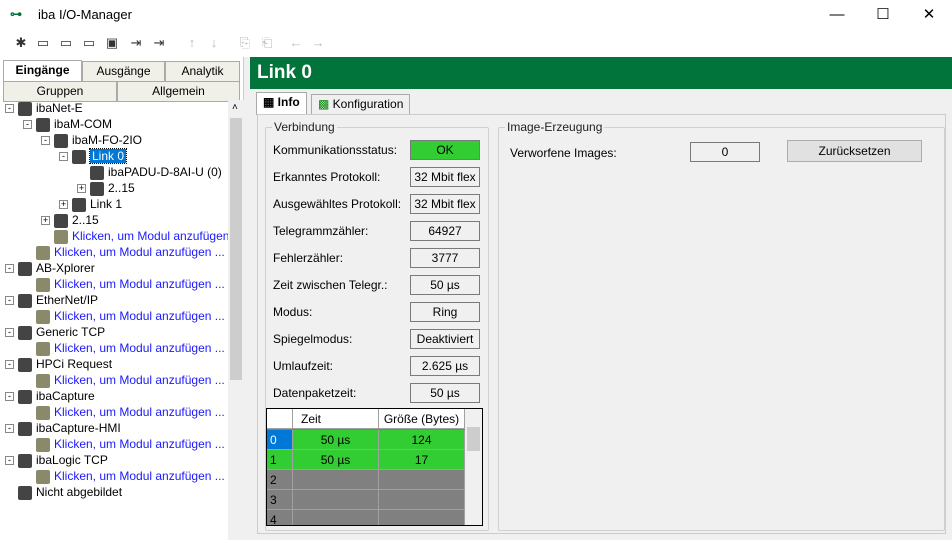 The width and height of the screenshot is (952, 540). I want to click on grid-scroll-thumb, so click(473, 439).